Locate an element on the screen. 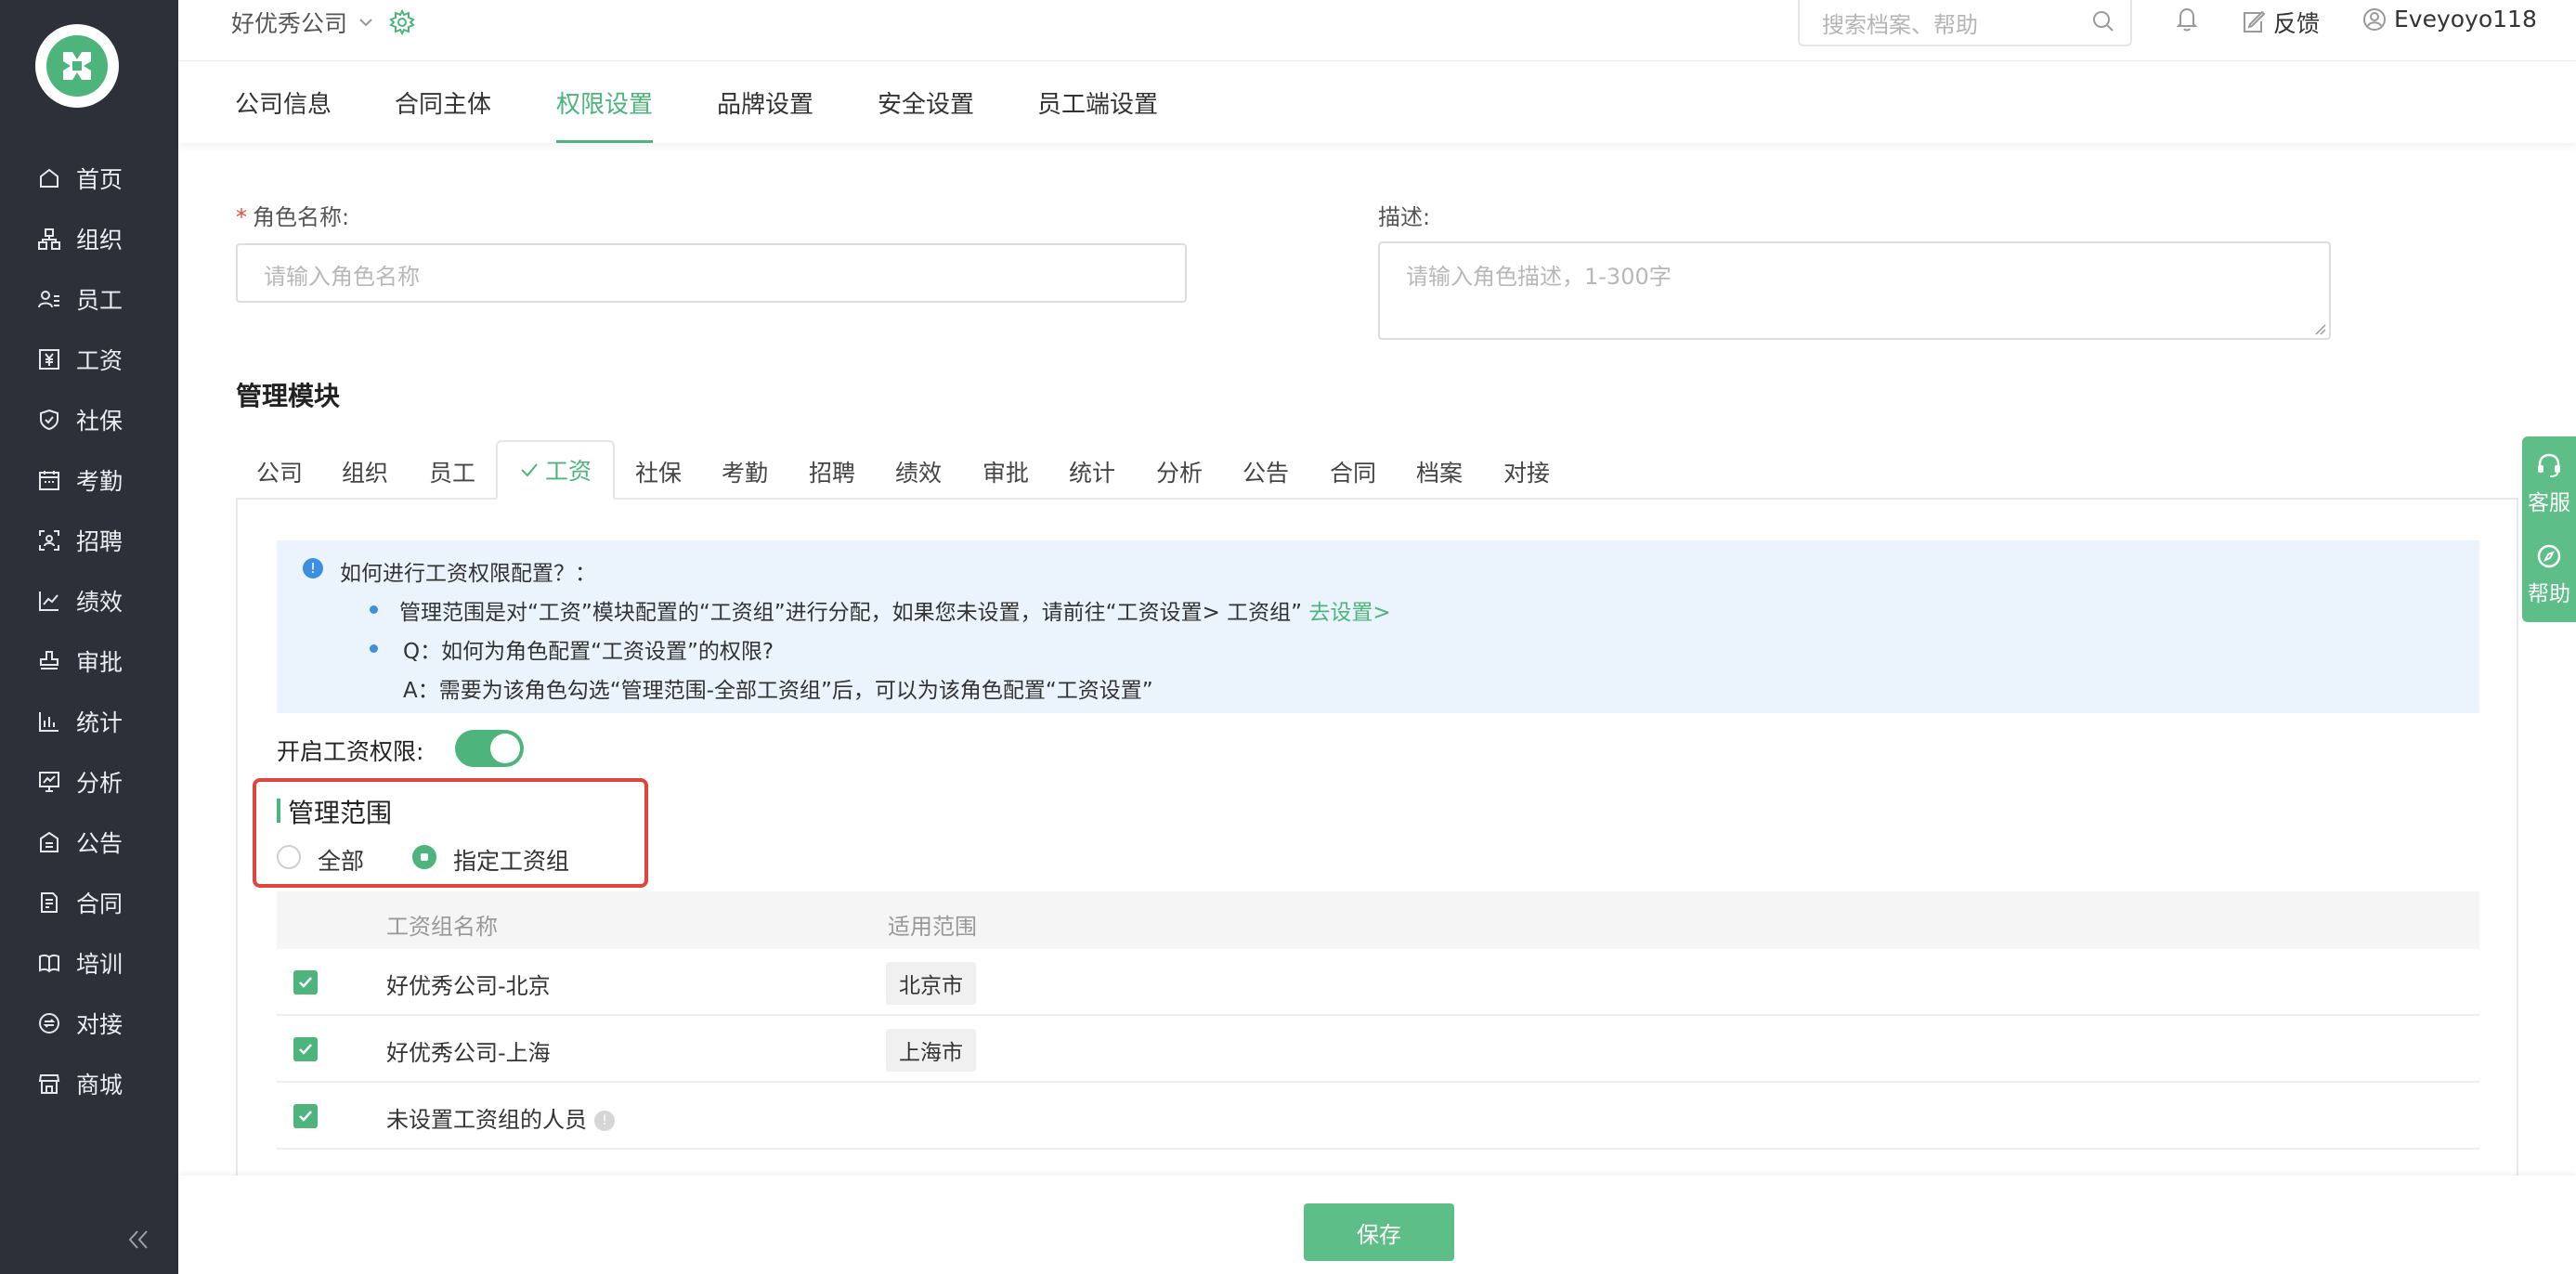 This screenshot has height=1274, width=2576. tab-company-info: 公司信息 is located at coordinates (283, 114).